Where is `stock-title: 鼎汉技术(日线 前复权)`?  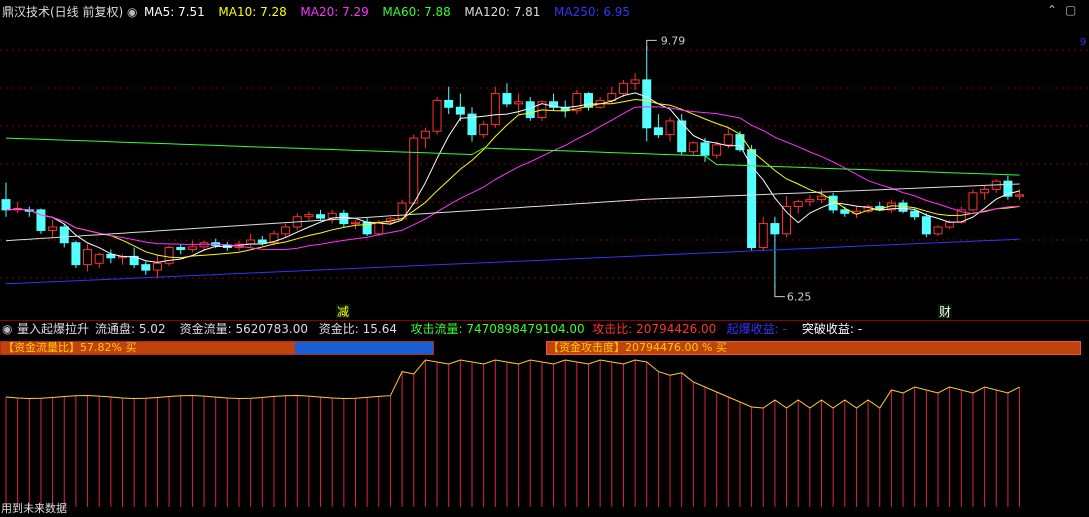
stock-title: 鼎汉技术(日线 前复权) is located at coordinates (62, 12).